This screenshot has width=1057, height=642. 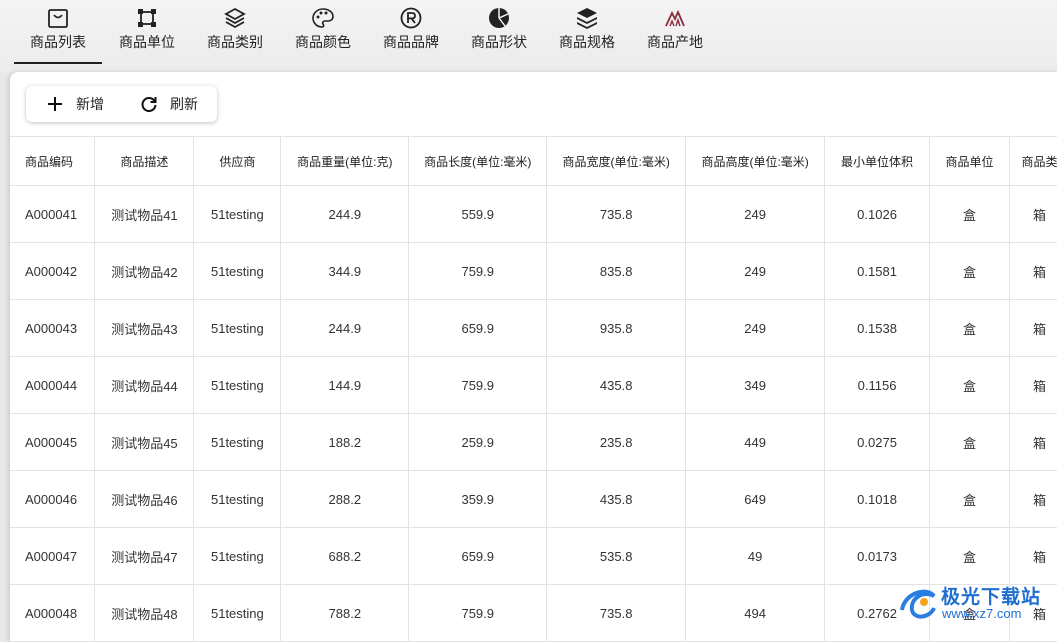 I want to click on cell-description: 测试物品41, so click(x=144, y=214).